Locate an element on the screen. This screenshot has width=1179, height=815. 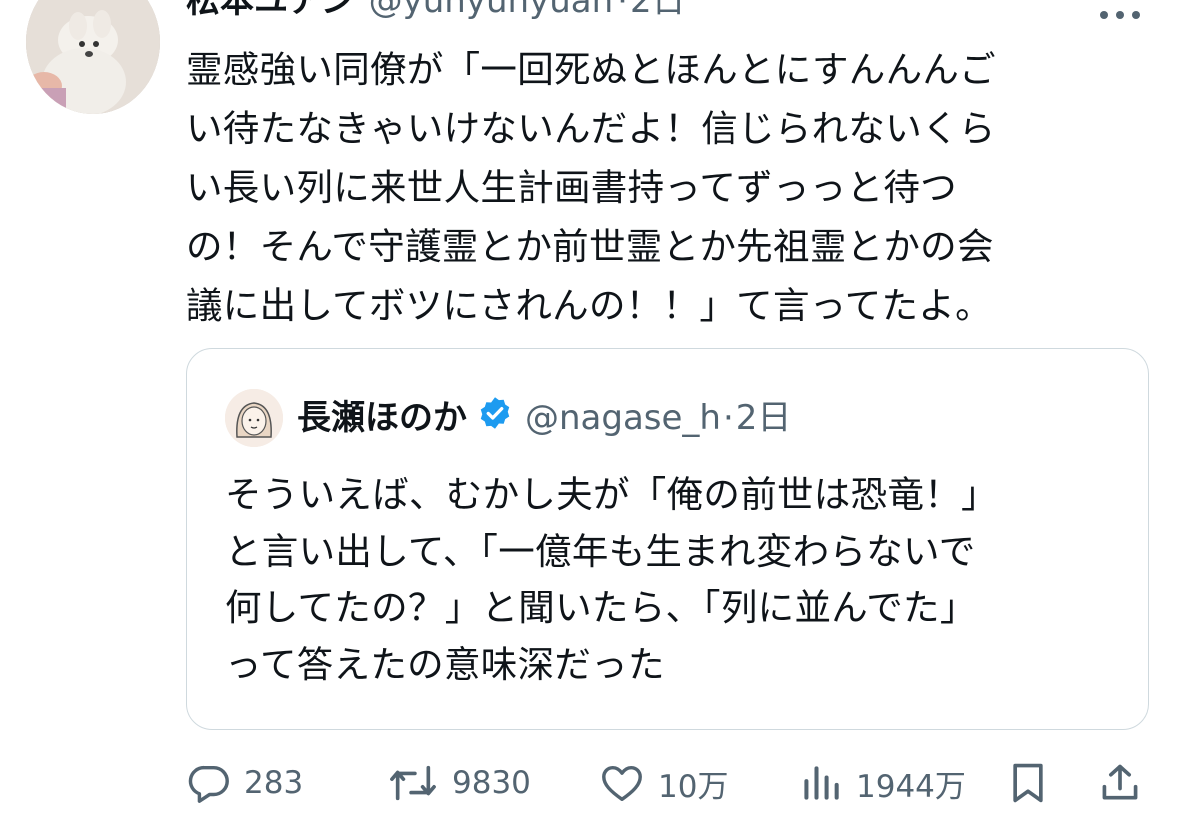
like-count: 10万 is located at coordinates (693, 786).